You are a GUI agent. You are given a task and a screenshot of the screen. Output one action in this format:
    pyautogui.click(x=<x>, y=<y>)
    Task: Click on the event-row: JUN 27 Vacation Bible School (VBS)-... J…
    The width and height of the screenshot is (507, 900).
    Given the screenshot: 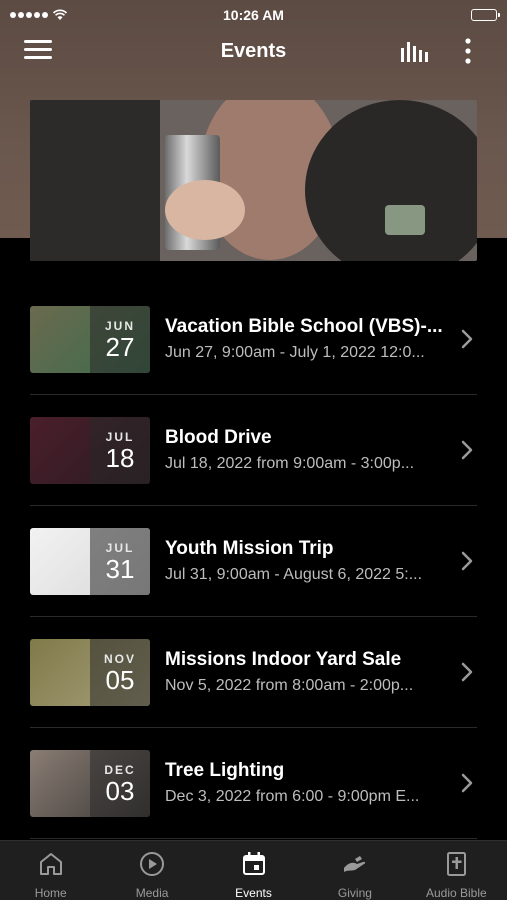 What is the action you would take?
    pyautogui.click(x=253, y=339)
    